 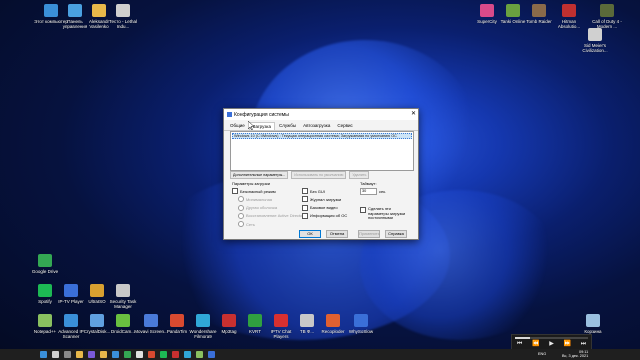 What do you see at coordinates (127, 354) in the screenshot?
I see `browser-icon` at bounding box center [127, 354].